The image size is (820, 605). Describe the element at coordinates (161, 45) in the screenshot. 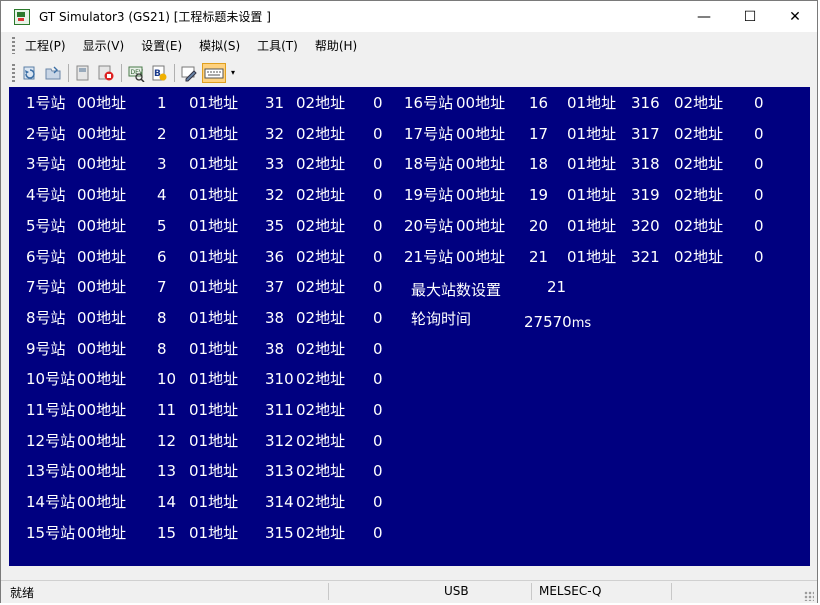

I see `menu-settings: 设置(E)` at that location.